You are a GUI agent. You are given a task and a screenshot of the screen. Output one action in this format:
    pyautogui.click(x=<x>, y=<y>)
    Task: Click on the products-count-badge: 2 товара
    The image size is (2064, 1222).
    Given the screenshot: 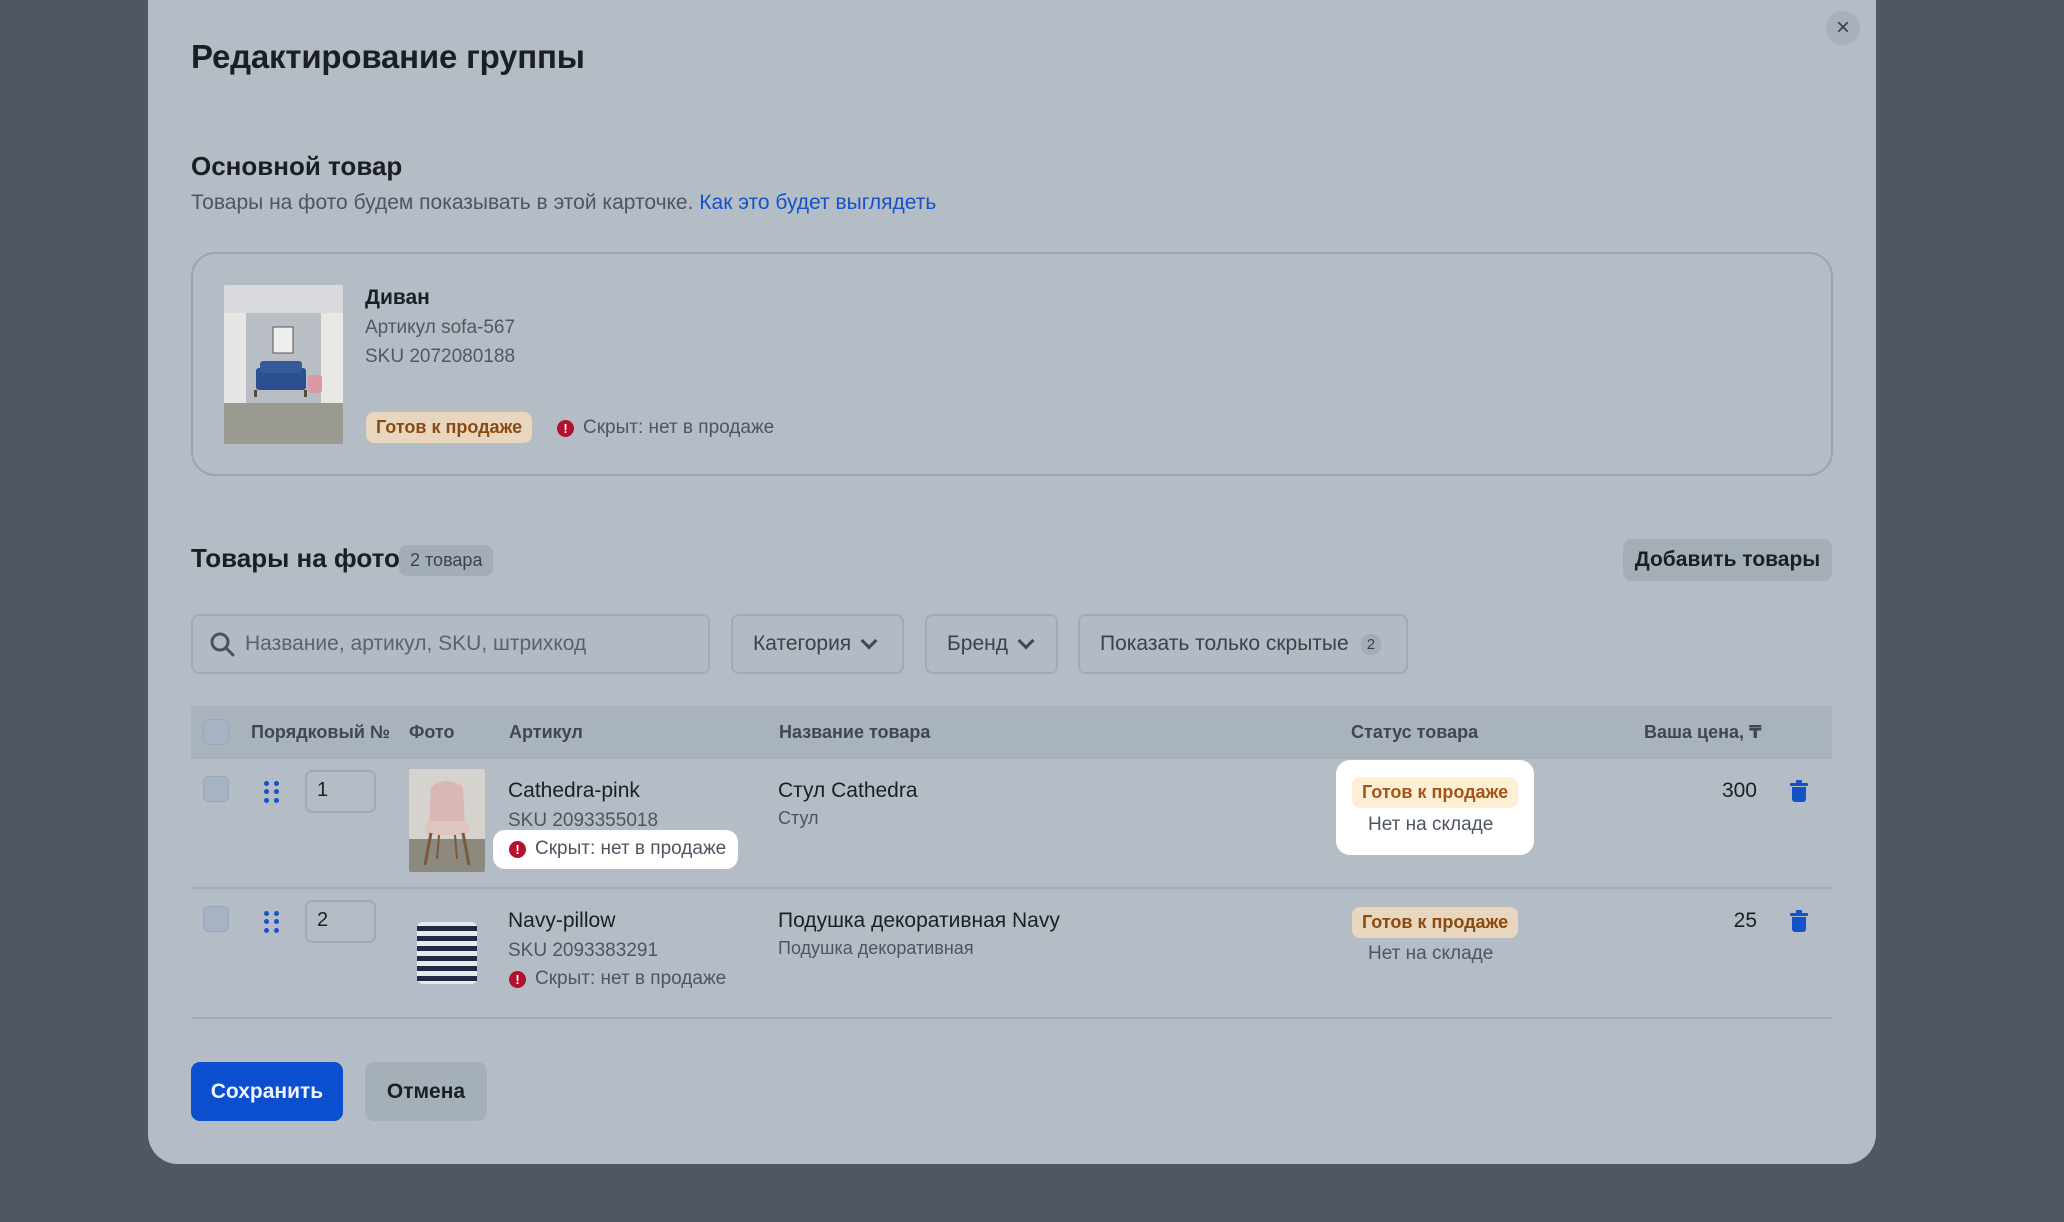 What is the action you would take?
    pyautogui.click(x=446, y=560)
    